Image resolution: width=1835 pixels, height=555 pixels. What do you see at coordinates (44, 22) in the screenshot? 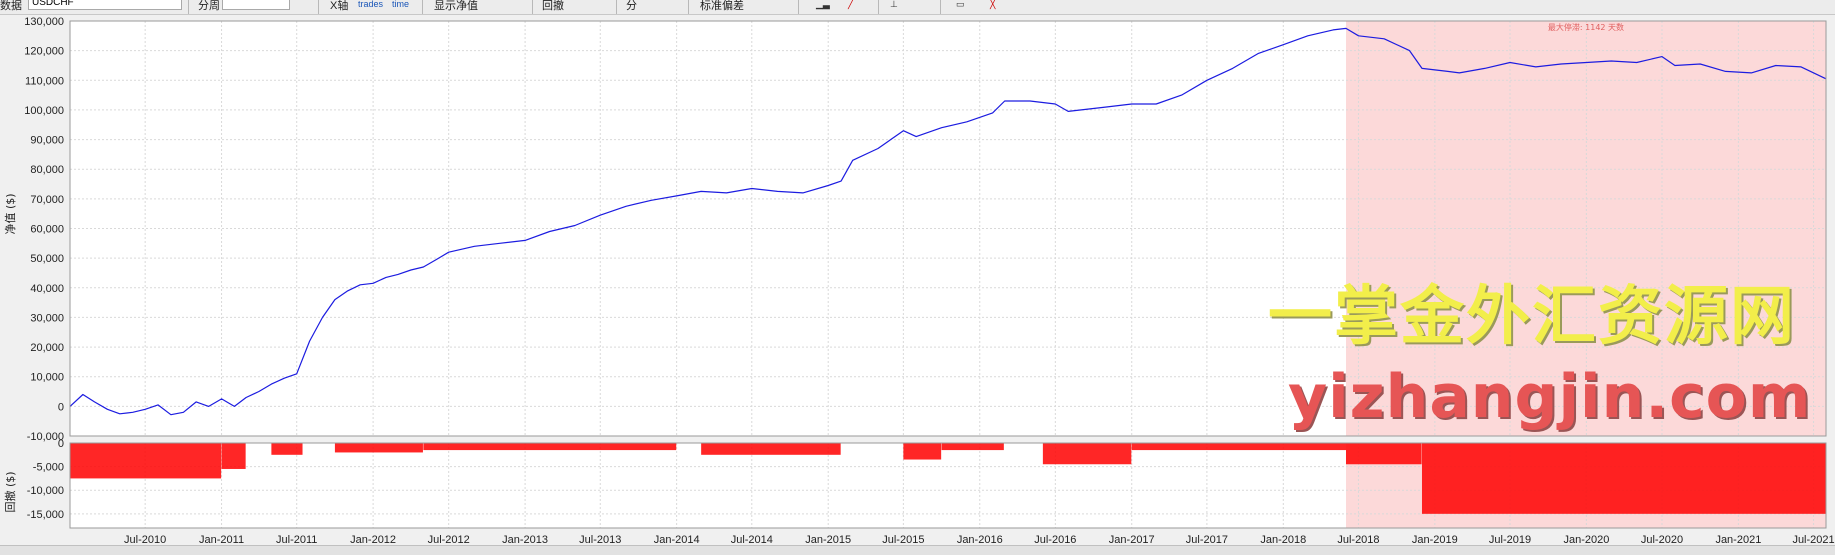
I see `y-tick-label: 130,000` at bounding box center [44, 22].